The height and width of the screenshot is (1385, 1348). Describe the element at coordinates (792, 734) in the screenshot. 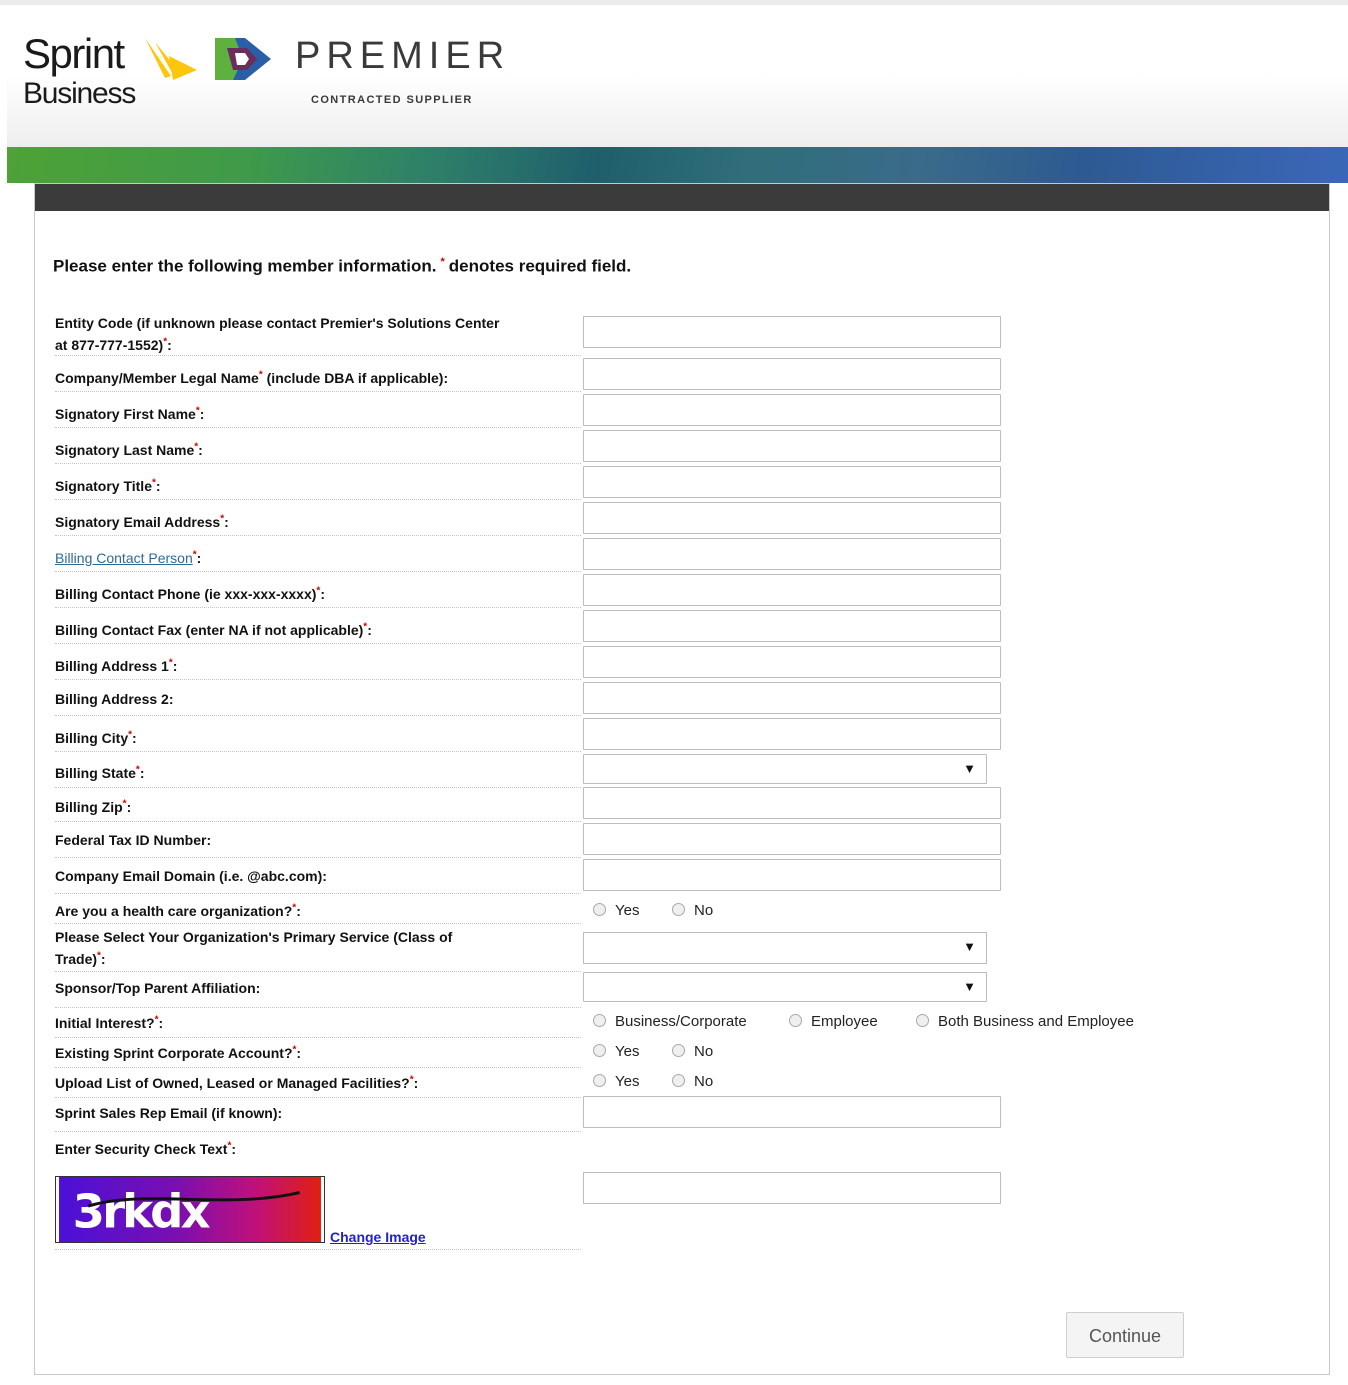

I see `billing-city-input` at that location.